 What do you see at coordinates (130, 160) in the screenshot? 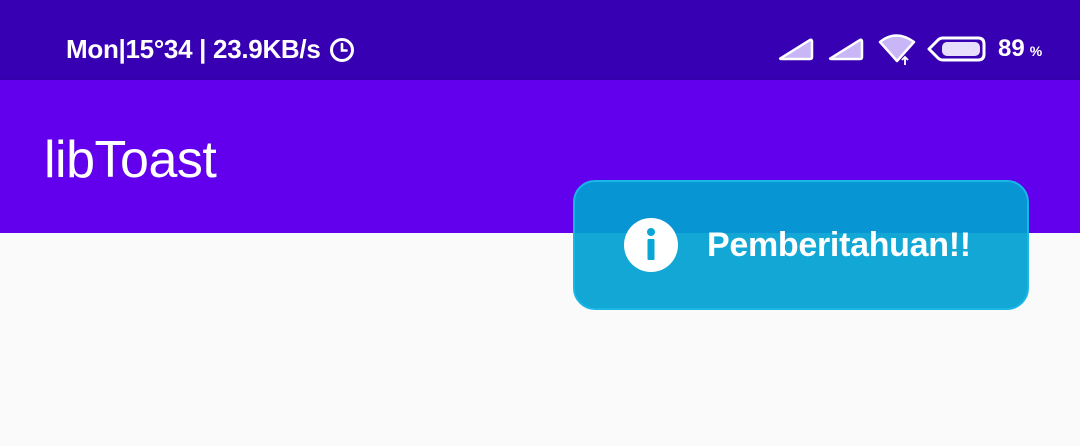
I see `app-title: libToast` at bounding box center [130, 160].